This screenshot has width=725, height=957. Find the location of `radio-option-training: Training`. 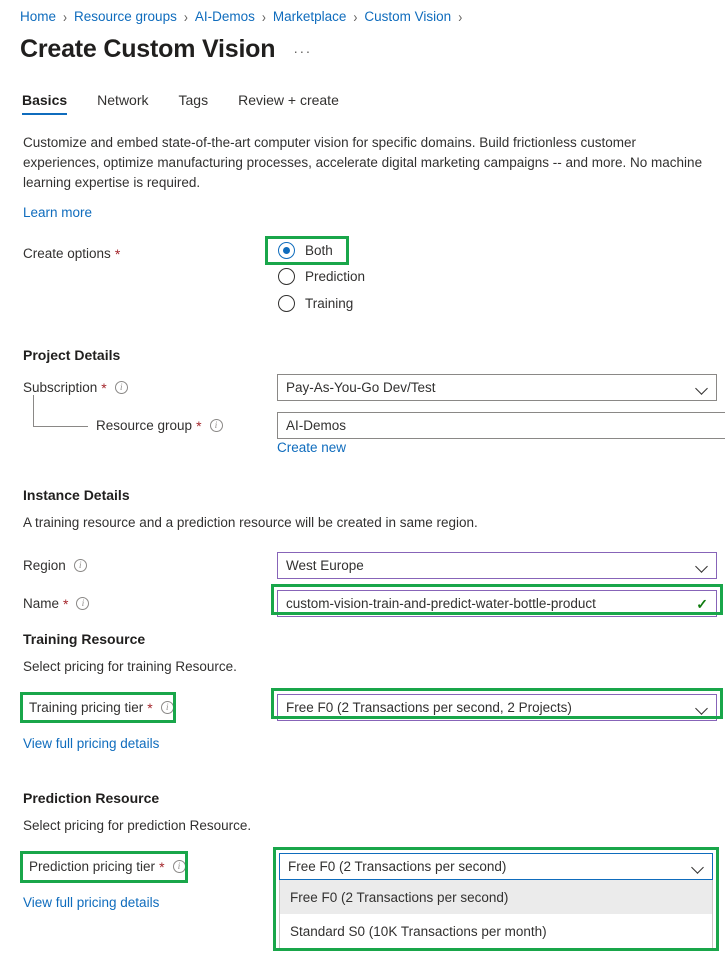

radio-option-training: Training is located at coordinates (315, 303).